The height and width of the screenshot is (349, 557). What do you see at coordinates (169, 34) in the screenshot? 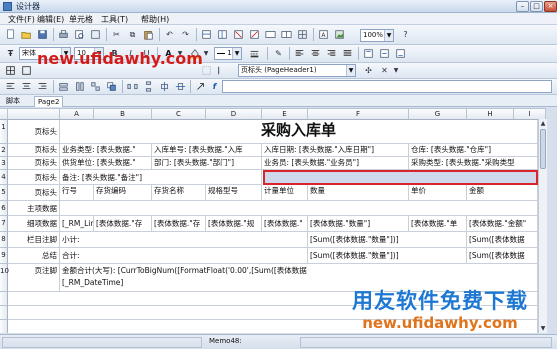
I see `undo-icon: ↶` at bounding box center [169, 34].